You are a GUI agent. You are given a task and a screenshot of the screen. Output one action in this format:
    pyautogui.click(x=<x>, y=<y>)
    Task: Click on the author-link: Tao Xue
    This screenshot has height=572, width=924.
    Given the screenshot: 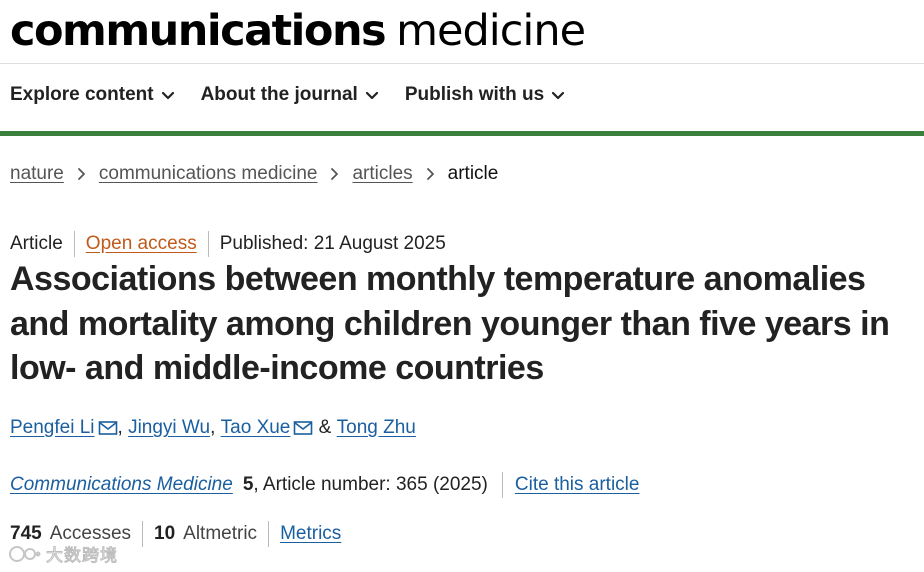 What is the action you would take?
    pyautogui.click(x=256, y=428)
    